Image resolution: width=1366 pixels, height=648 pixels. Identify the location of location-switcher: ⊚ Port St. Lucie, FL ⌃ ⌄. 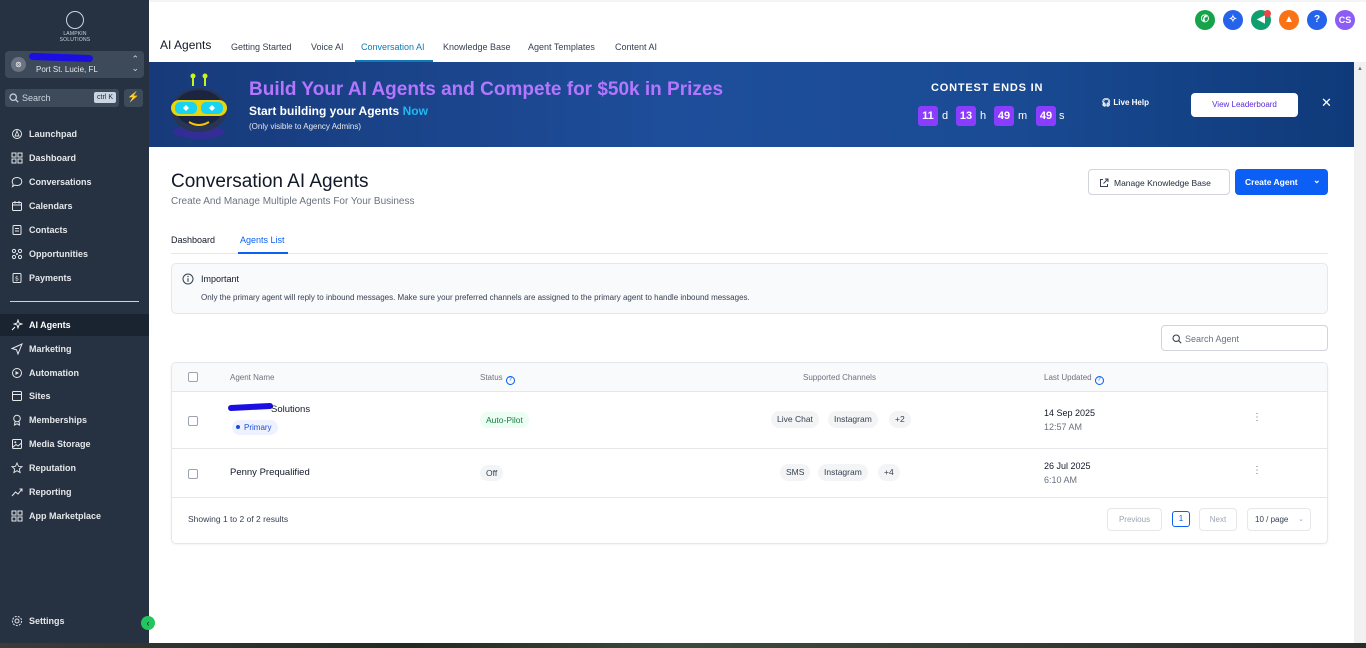
(74, 64).